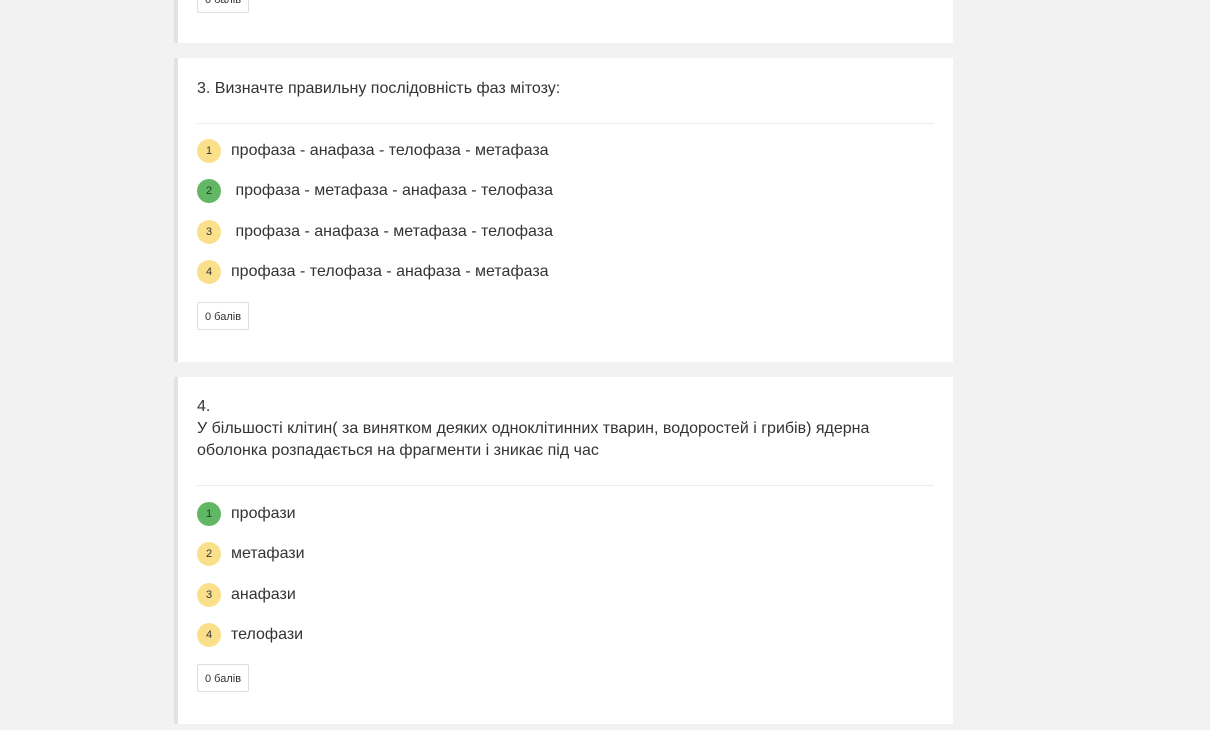 This screenshot has height=730, width=1210. What do you see at coordinates (263, 594) in the screenshot?
I see `answer-label: анафази` at bounding box center [263, 594].